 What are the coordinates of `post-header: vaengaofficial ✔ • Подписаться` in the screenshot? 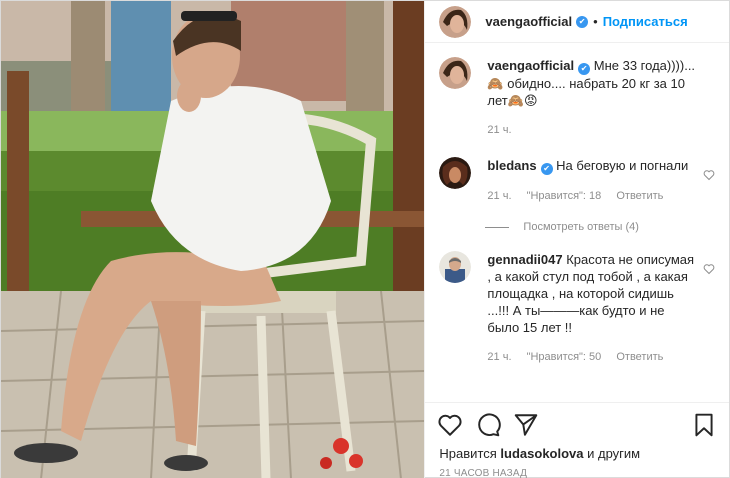 It's located at (577, 22).